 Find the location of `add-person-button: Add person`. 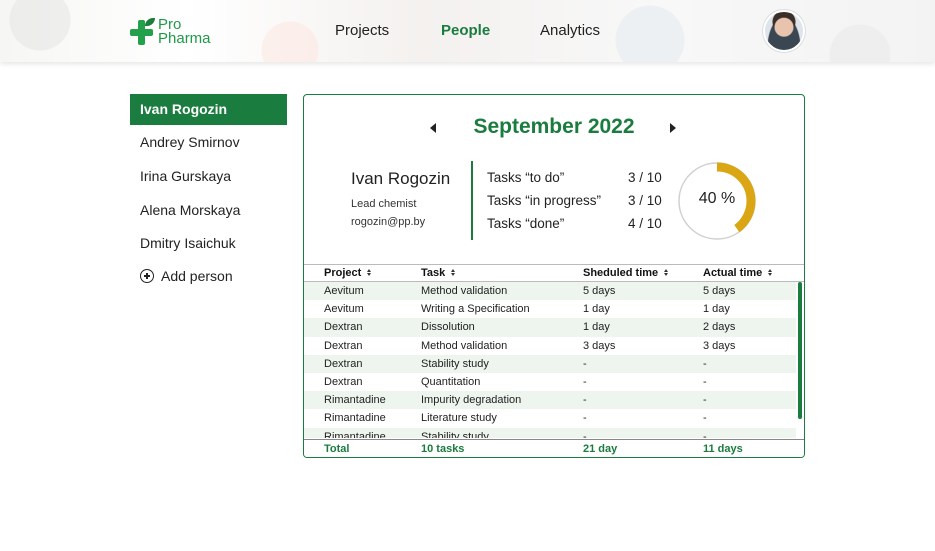

add-person-button: Add person is located at coordinates (186, 276).